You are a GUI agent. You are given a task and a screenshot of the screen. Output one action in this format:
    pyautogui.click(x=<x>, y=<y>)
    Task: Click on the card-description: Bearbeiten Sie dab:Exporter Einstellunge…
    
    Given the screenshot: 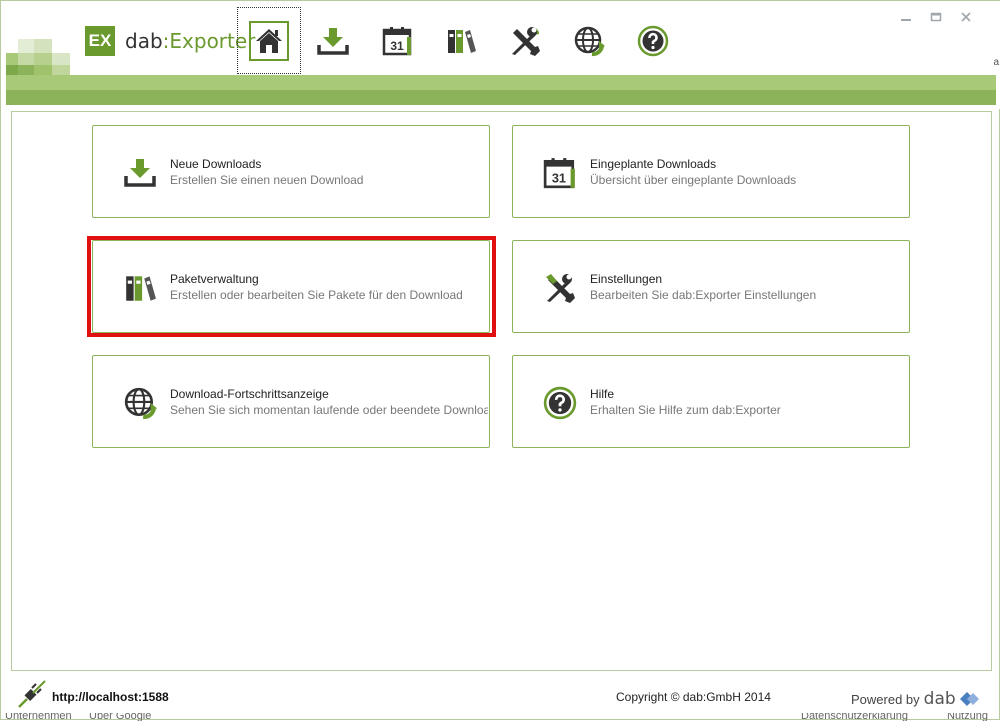 What is the action you would take?
    pyautogui.click(x=703, y=295)
    